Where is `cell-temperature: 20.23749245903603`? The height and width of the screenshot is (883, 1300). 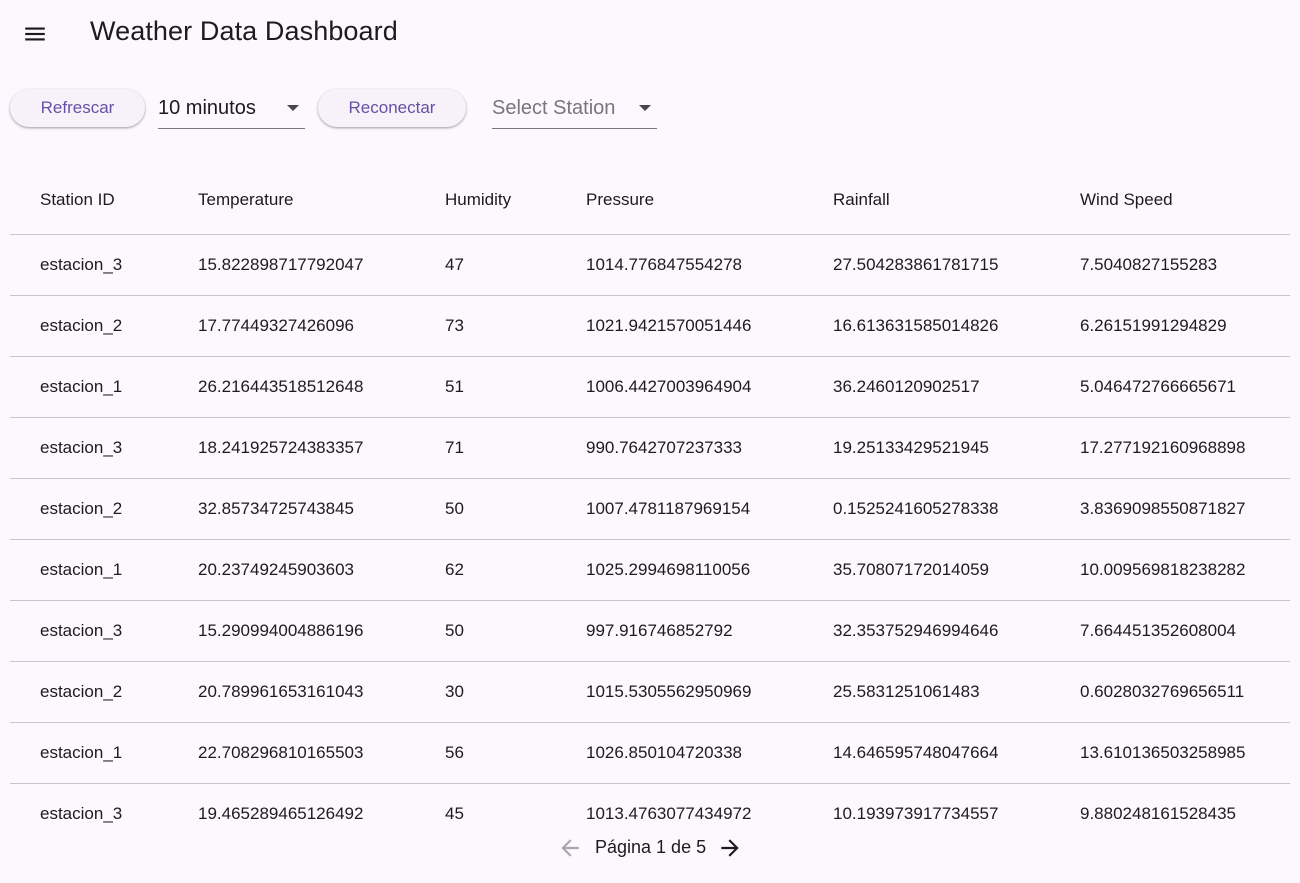 cell-temperature: 20.23749245903603 is located at coordinates (276, 569).